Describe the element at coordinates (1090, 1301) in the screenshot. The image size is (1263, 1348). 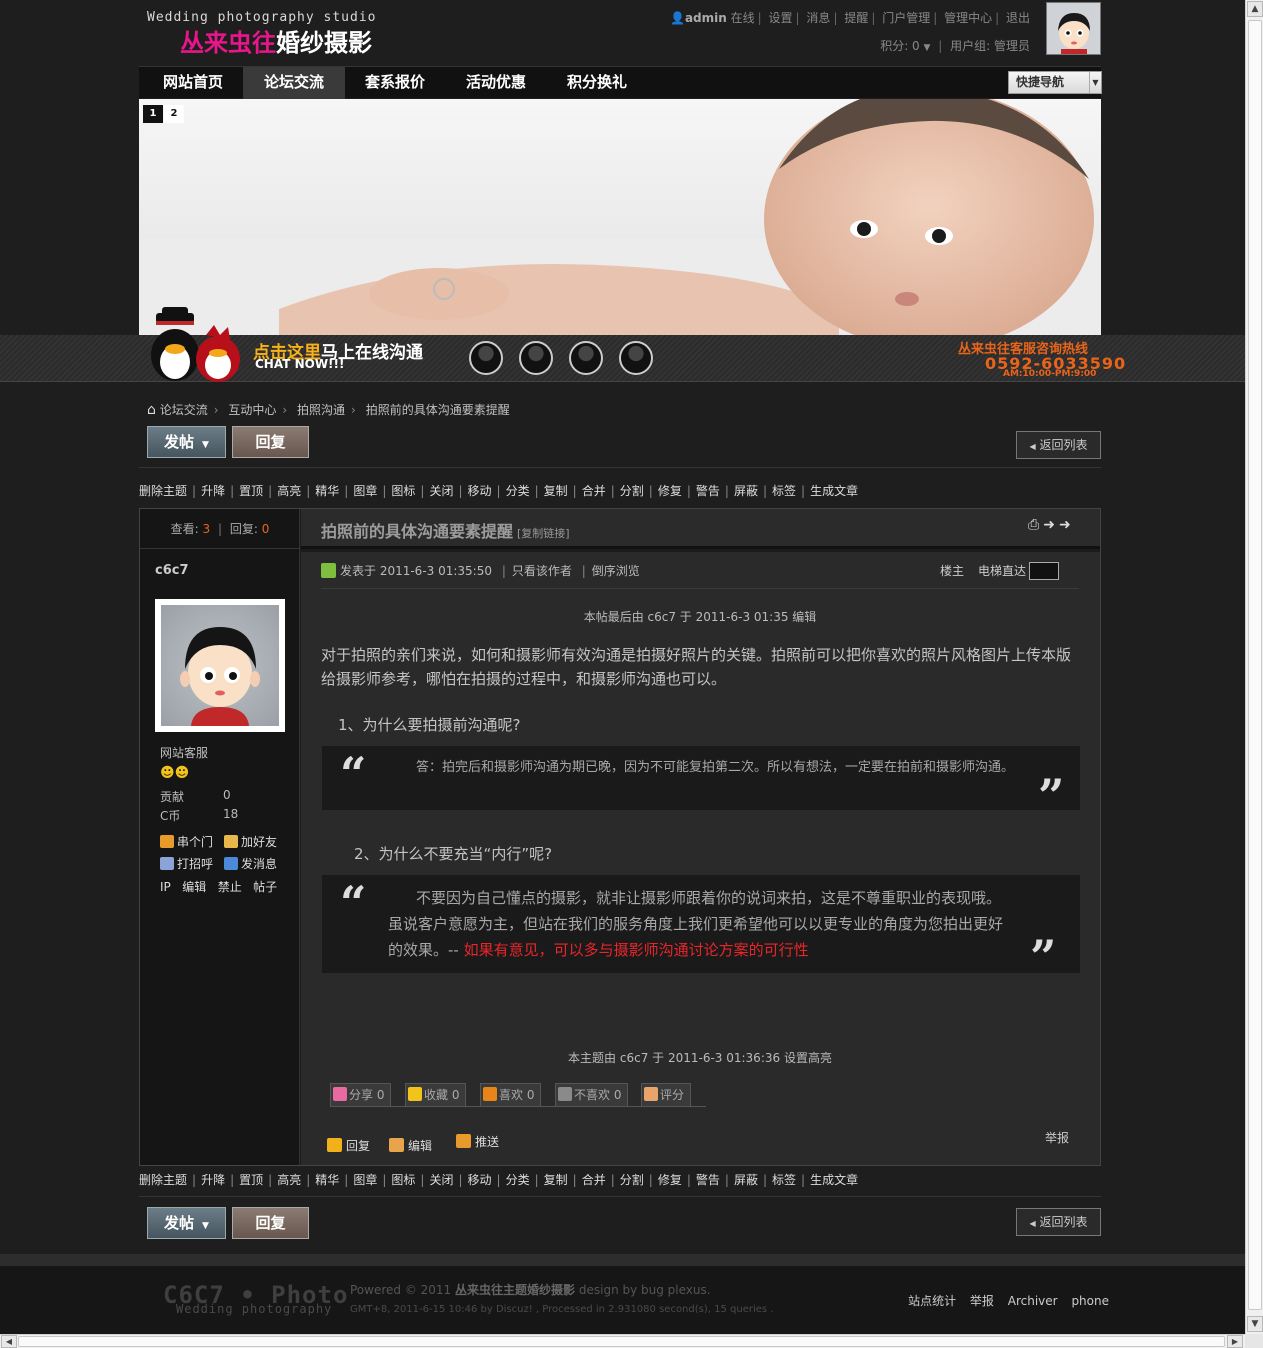
I see `phone-link: phone` at that location.